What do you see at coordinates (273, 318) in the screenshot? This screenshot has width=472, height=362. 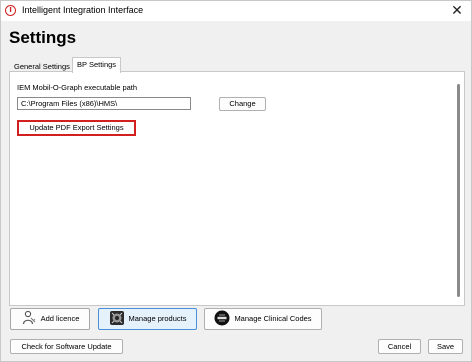 I see `manage-clinical-codes-label: Manage Clinical Codes` at bounding box center [273, 318].